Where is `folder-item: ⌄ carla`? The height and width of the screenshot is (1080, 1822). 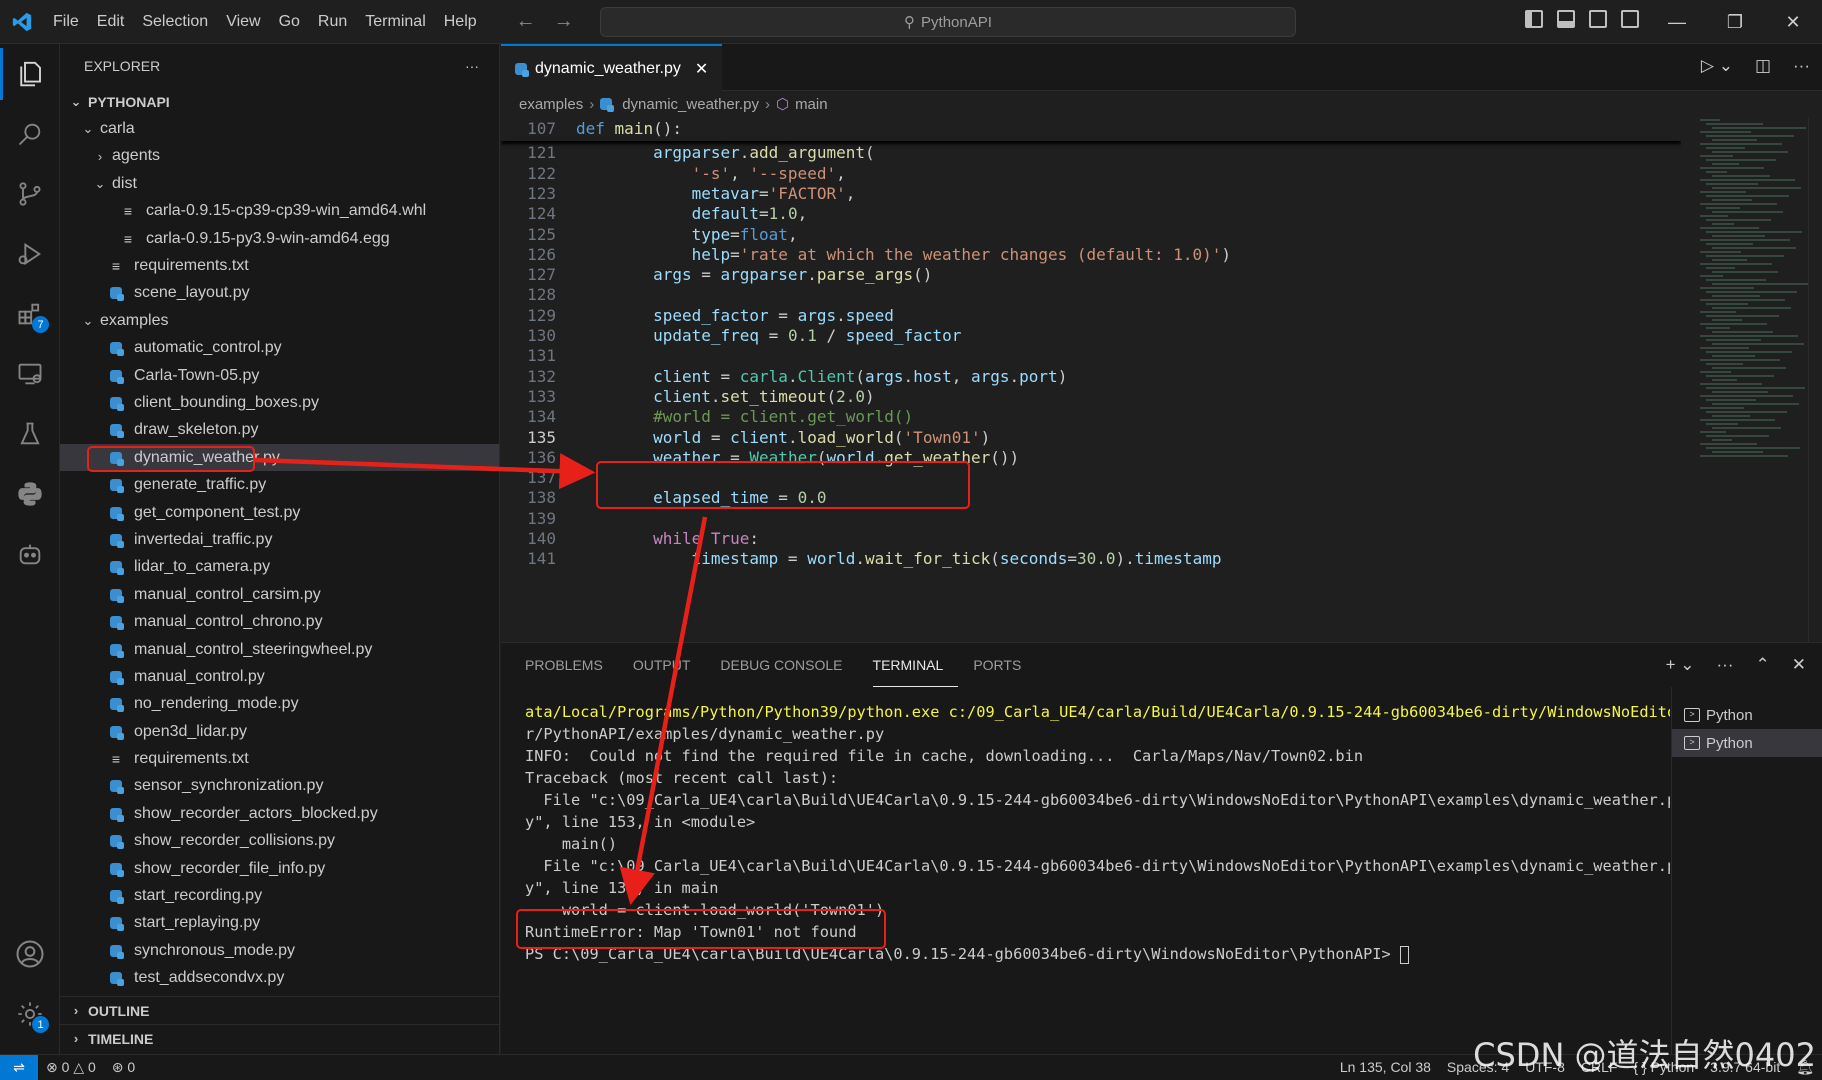 folder-item: ⌄ carla is located at coordinates (279, 128).